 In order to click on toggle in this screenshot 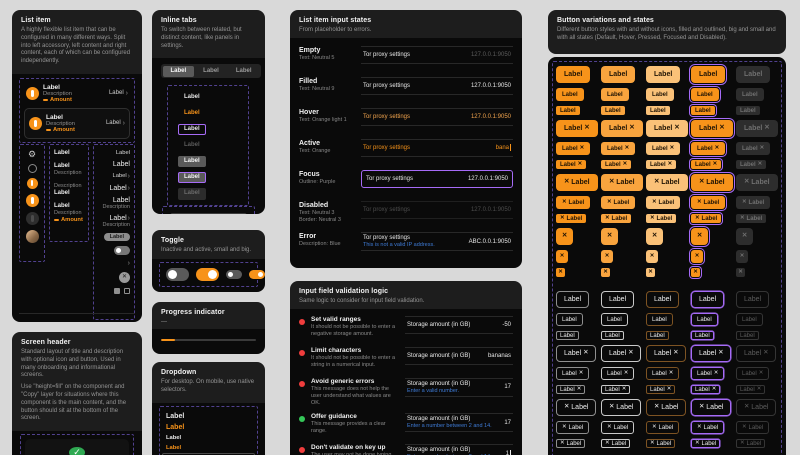, I will do `click(122, 250)`.